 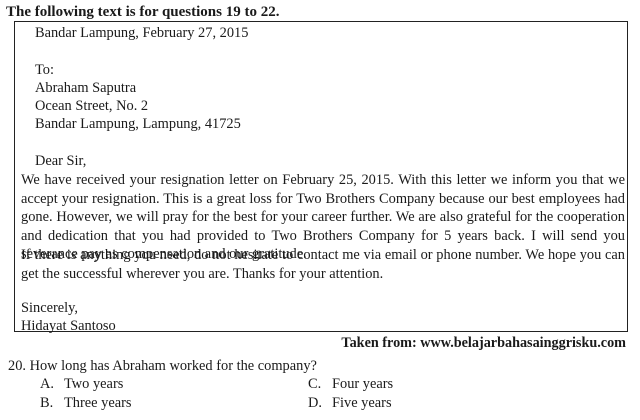 I want to click on option-letter: A., so click(x=47, y=384).